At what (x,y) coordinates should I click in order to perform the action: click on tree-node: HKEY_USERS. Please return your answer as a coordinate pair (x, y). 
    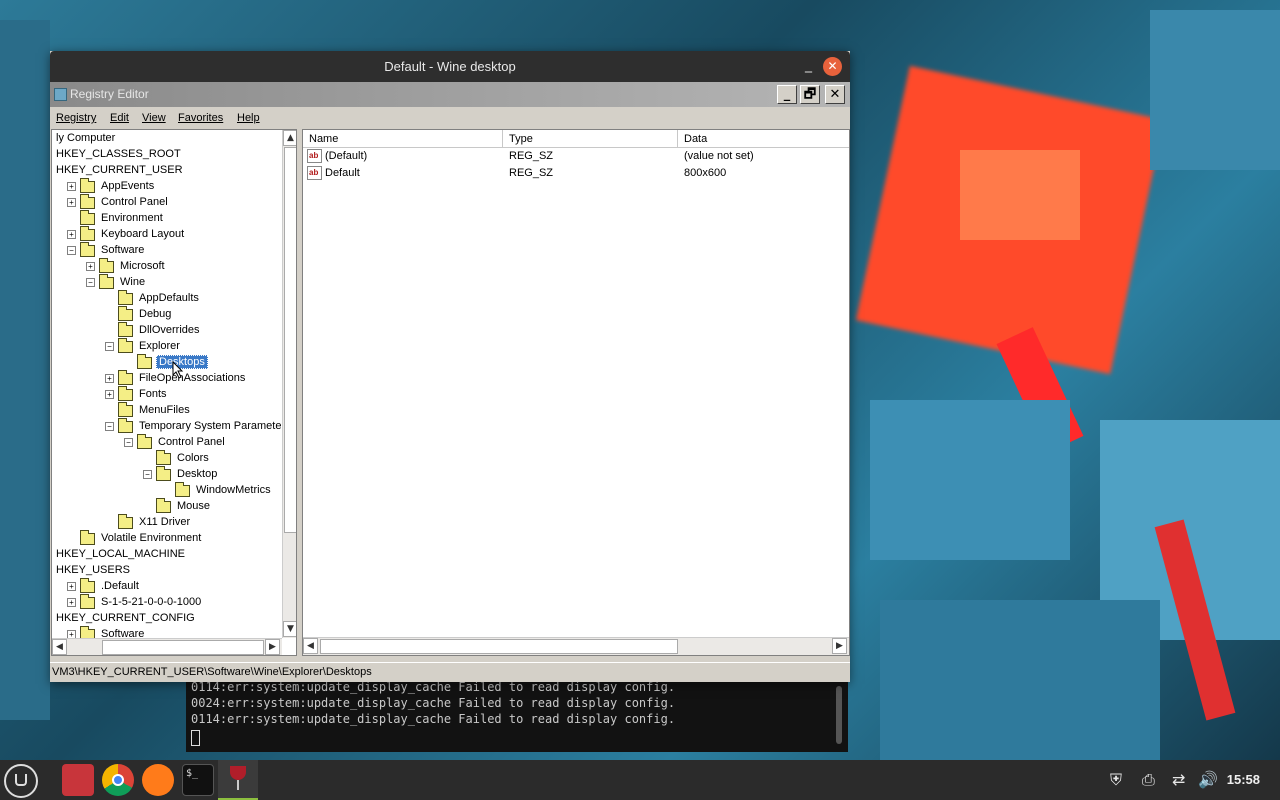
    Looking at the image, I should click on (166, 571).